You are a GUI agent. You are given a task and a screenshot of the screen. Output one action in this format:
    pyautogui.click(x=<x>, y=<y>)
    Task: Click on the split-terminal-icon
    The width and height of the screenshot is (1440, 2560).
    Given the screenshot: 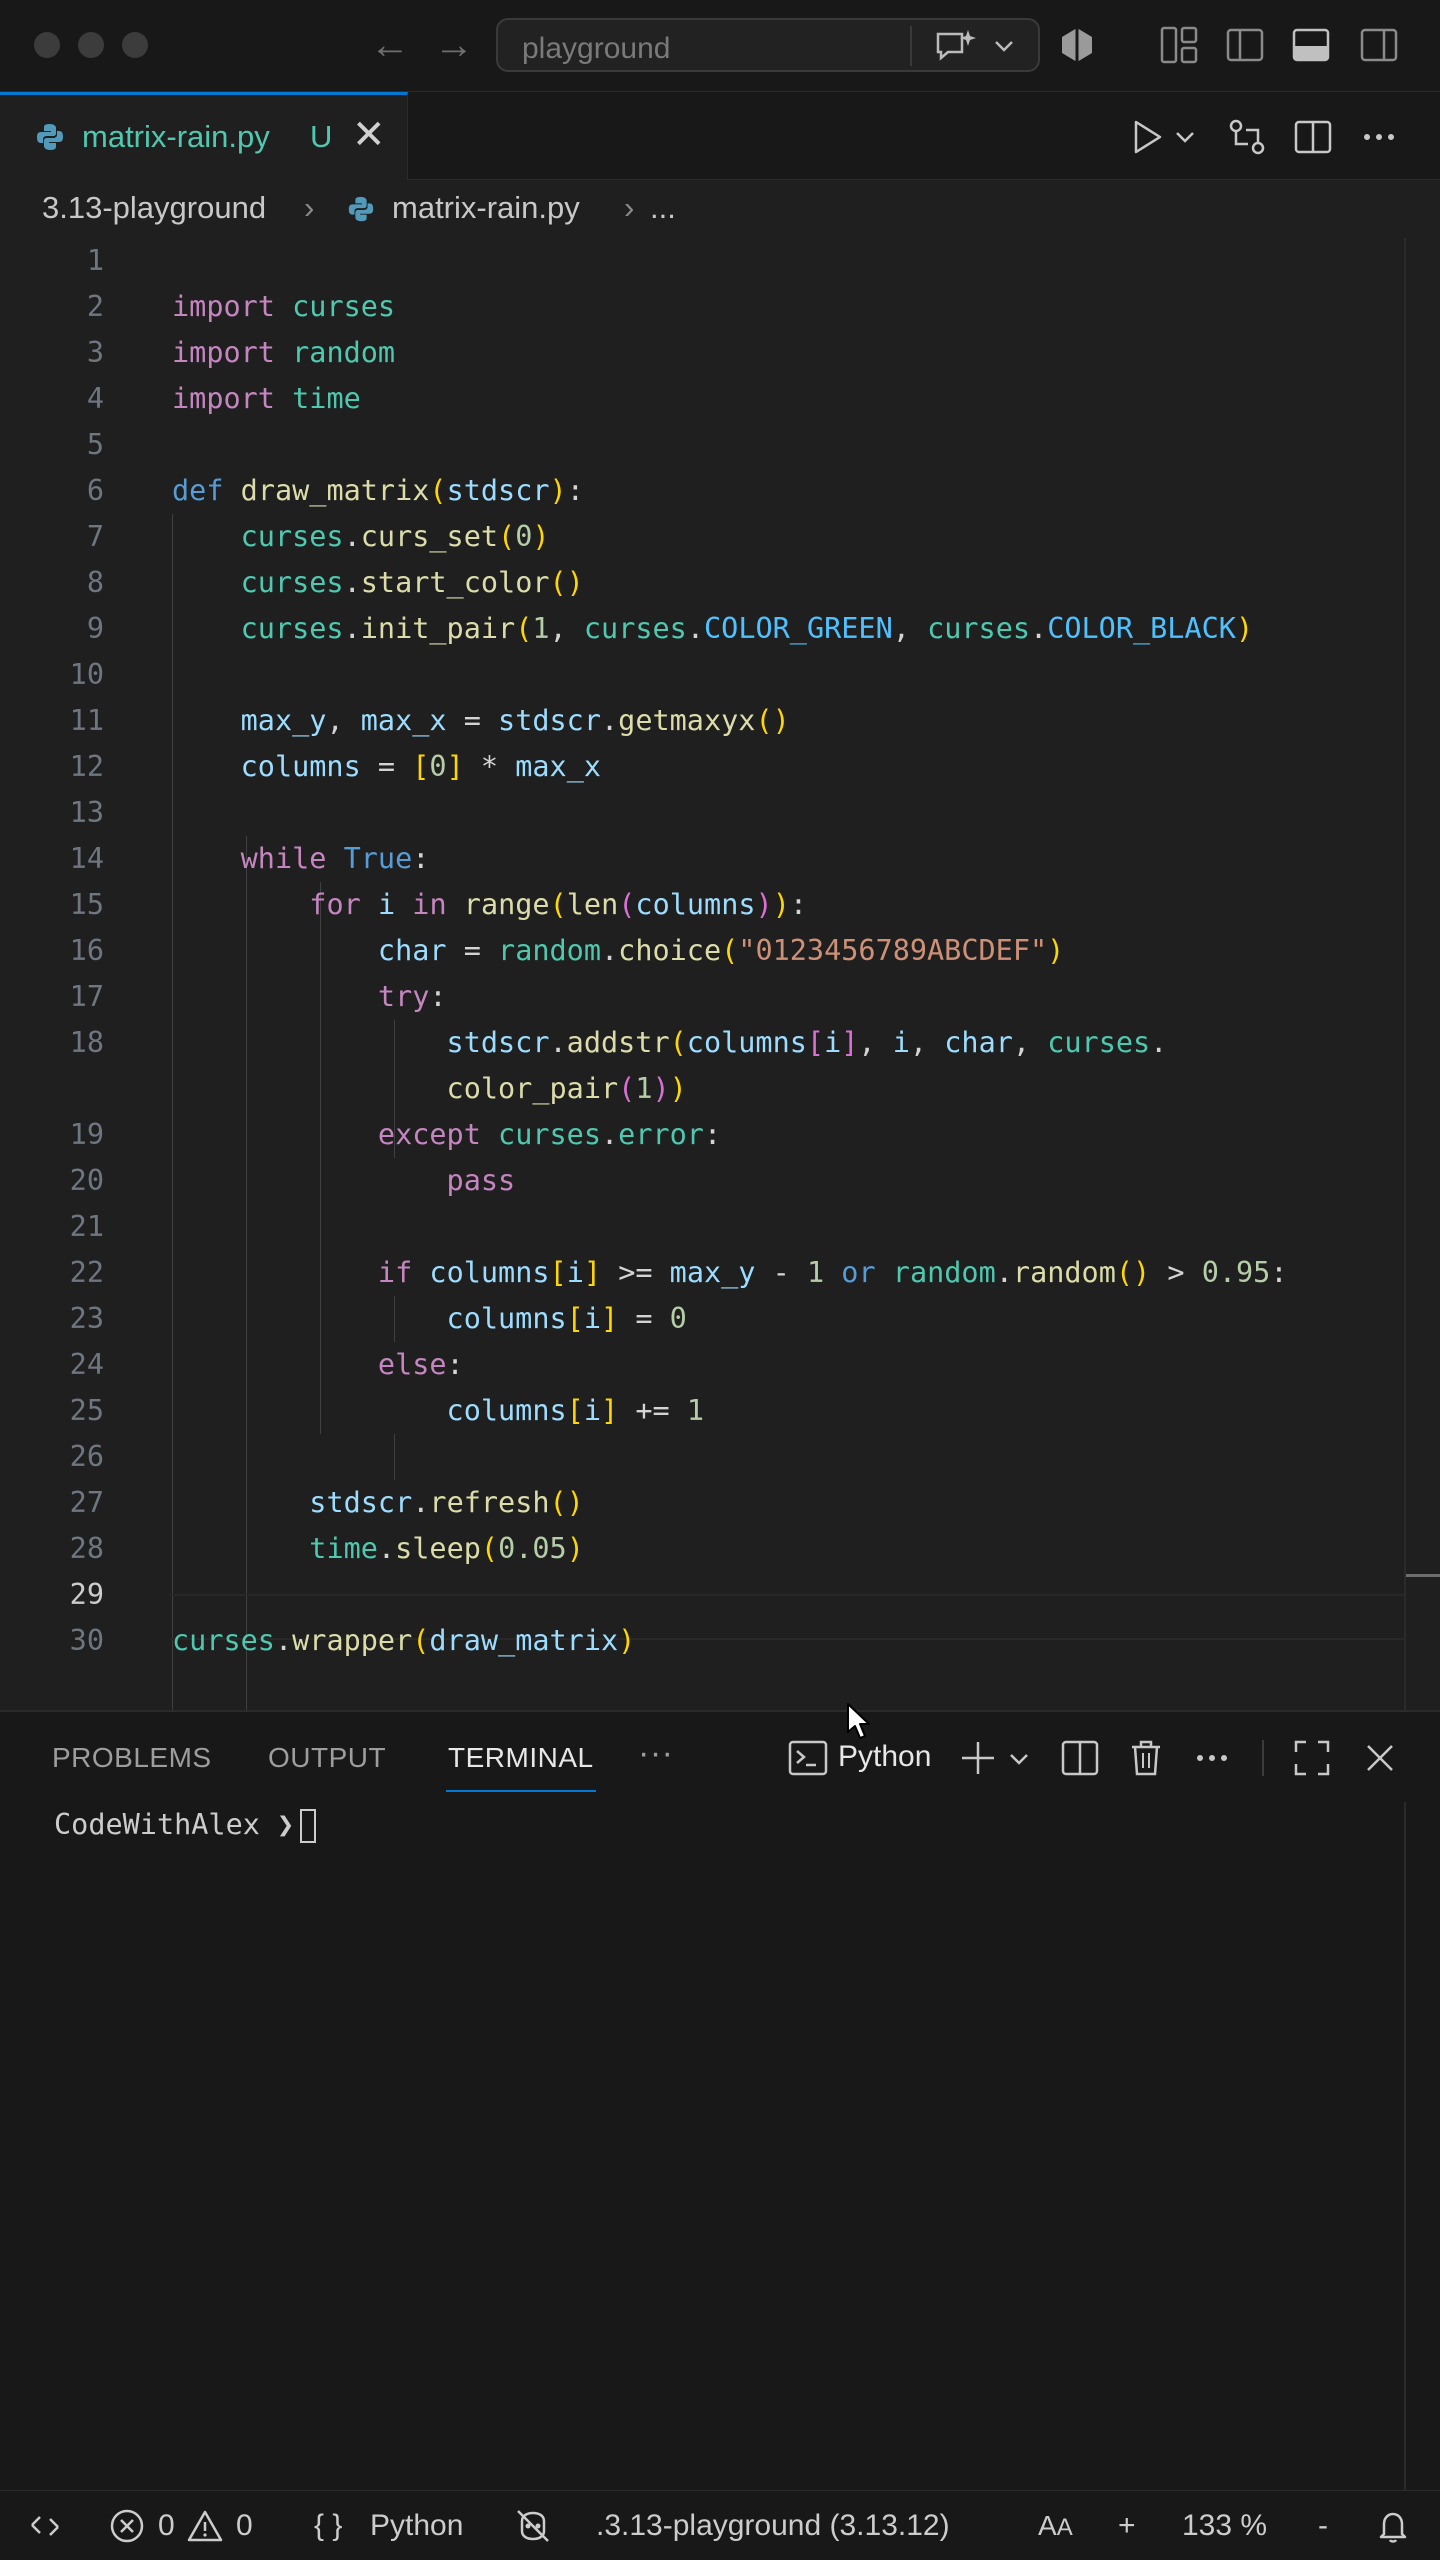 What is the action you would take?
    pyautogui.click(x=1080, y=1758)
    